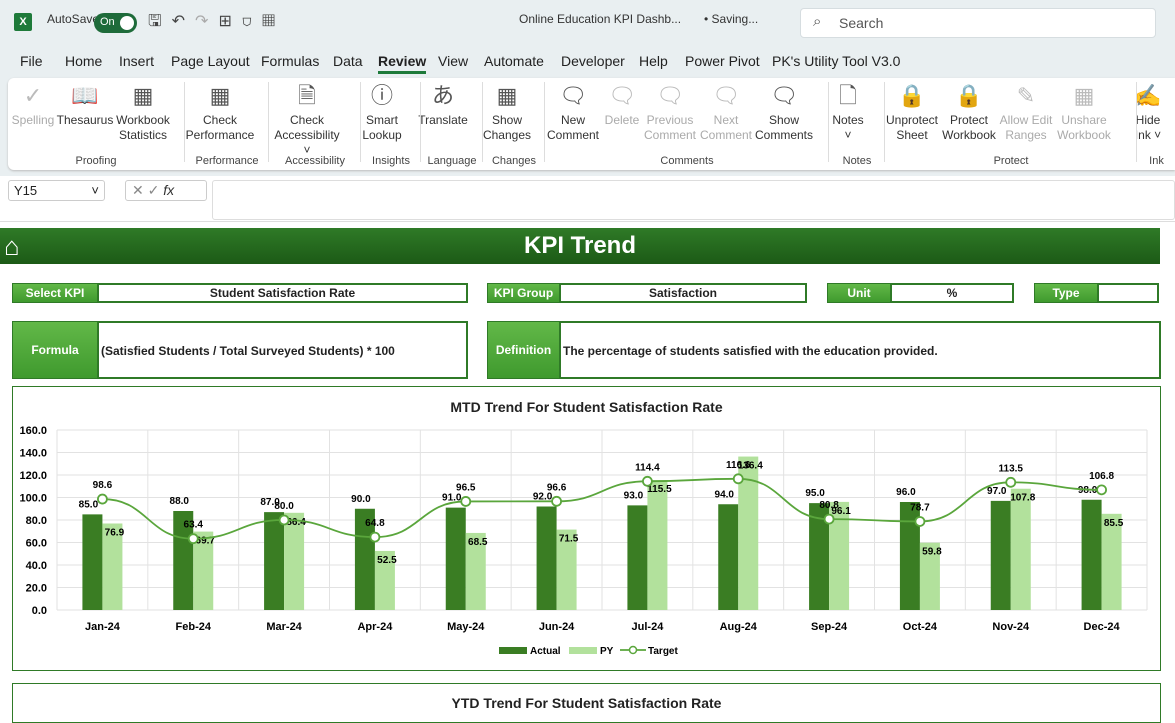 The width and height of the screenshot is (1175, 723). Describe the element at coordinates (103, 627) in the screenshot. I see `x-tick-label: Jan-24` at that location.